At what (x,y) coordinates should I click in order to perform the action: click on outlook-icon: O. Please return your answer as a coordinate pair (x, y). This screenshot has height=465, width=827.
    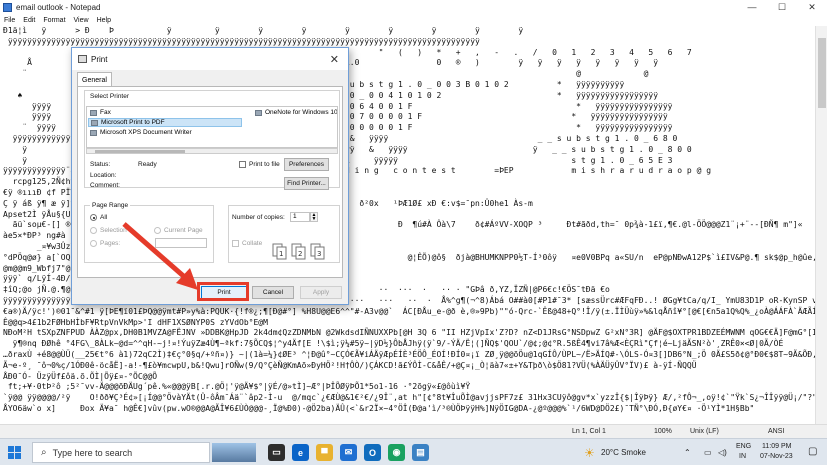
    Looking at the image, I should click on (372, 452).